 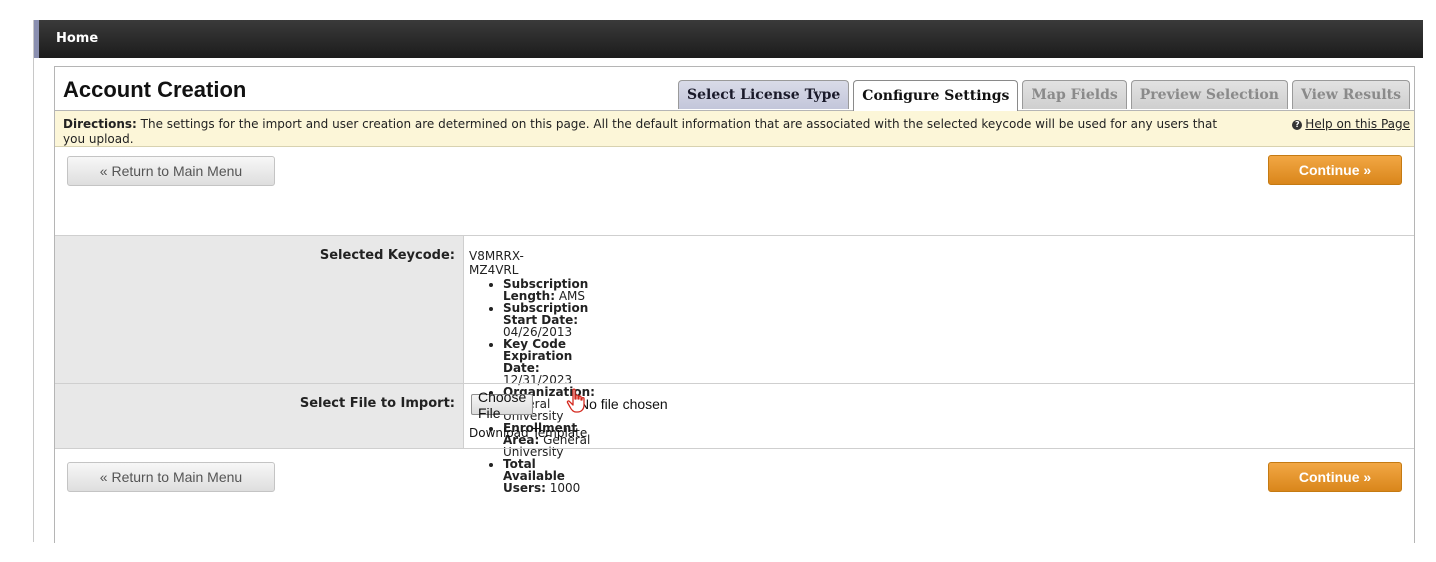 What do you see at coordinates (77, 38) in the screenshot?
I see `home-title: Home` at bounding box center [77, 38].